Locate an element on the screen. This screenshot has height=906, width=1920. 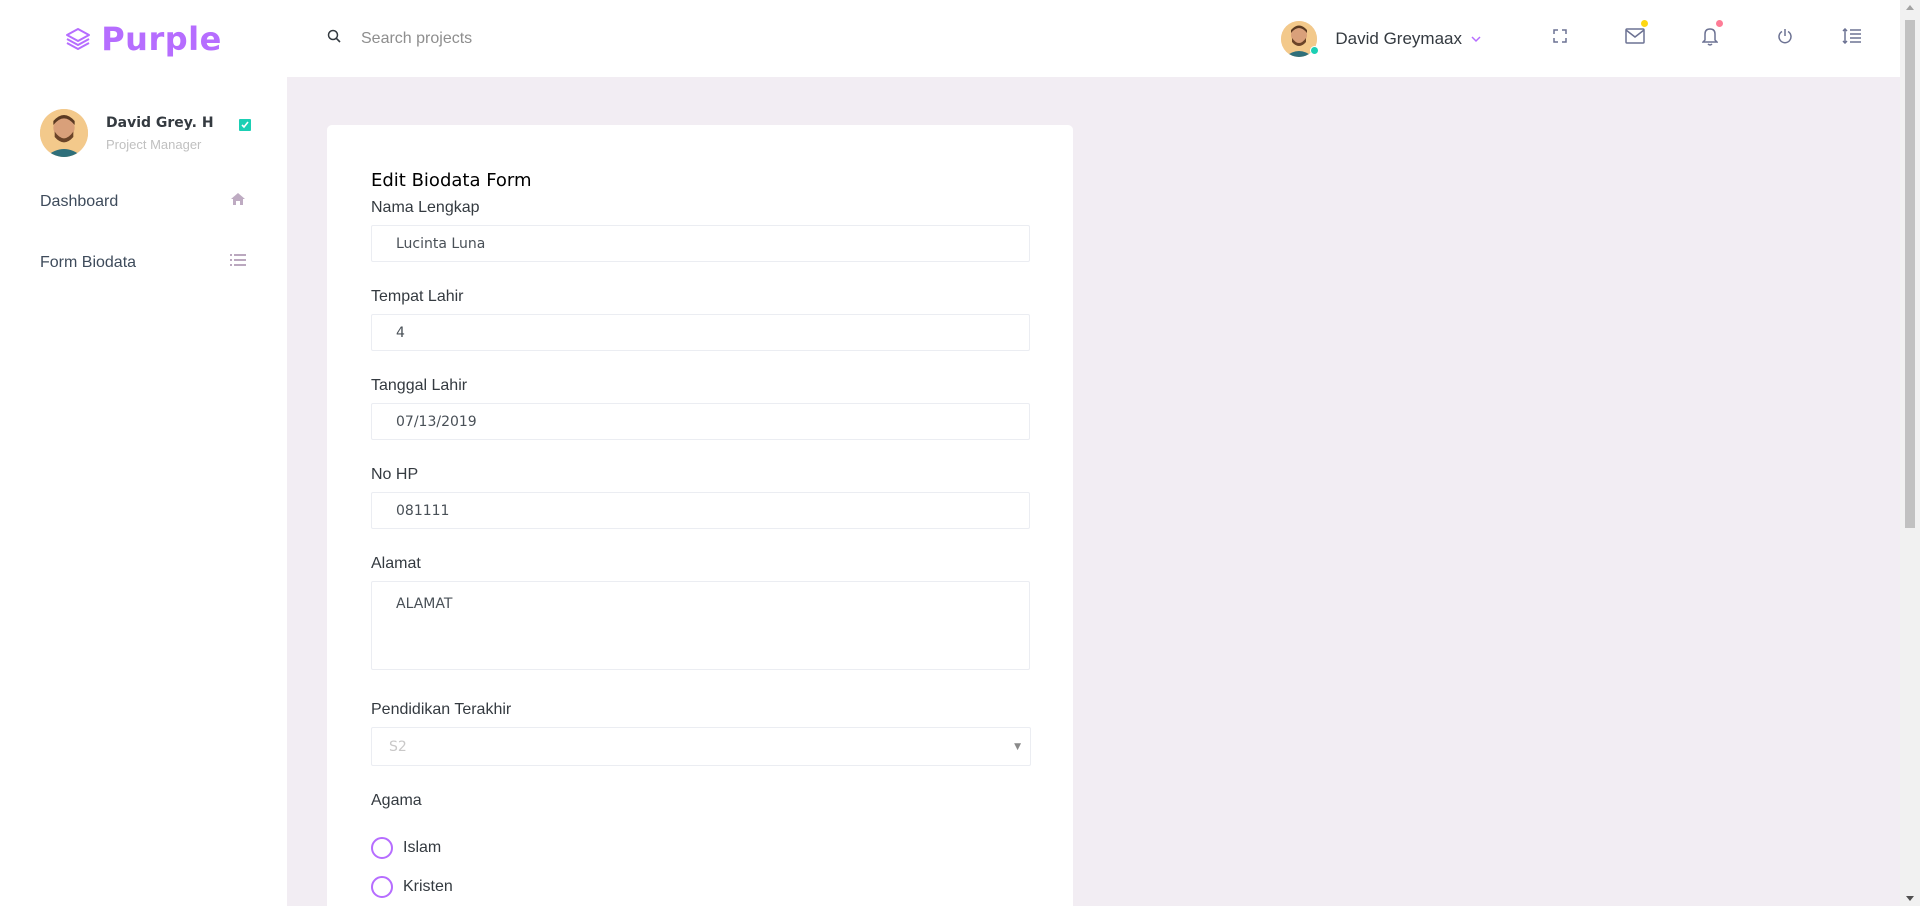
card-title: Edit Biodata Form is located at coordinates (451, 180).